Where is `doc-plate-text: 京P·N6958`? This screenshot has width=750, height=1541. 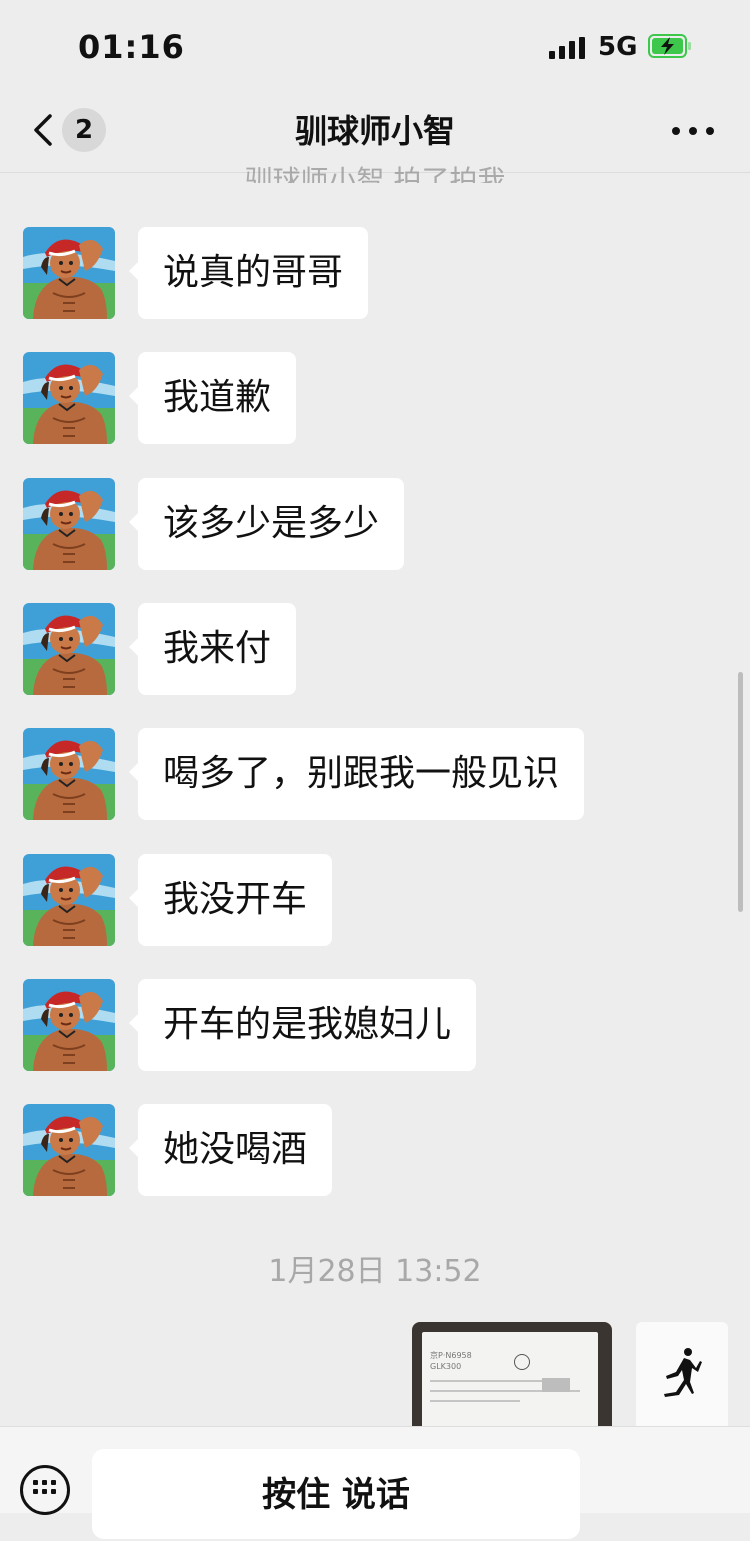 doc-plate-text: 京P·N6958 is located at coordinates (451, 1355).